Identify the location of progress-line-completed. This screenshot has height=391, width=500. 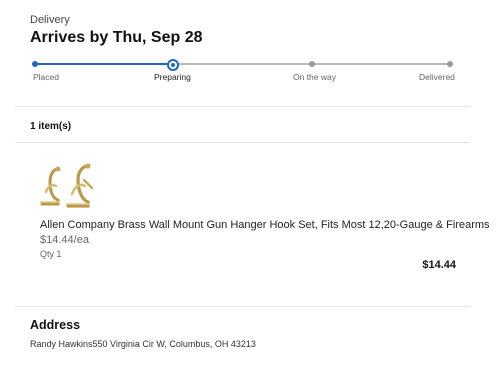
(103, 64).